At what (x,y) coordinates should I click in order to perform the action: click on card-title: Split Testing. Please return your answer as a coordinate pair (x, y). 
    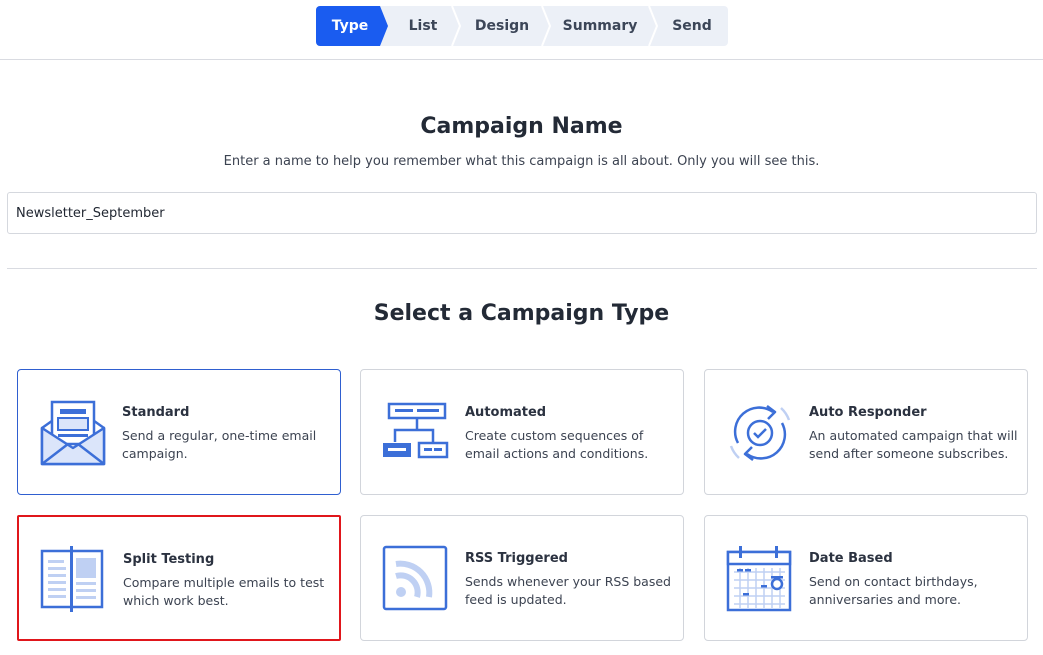
    Looking at the image, I should click on (169, 559).